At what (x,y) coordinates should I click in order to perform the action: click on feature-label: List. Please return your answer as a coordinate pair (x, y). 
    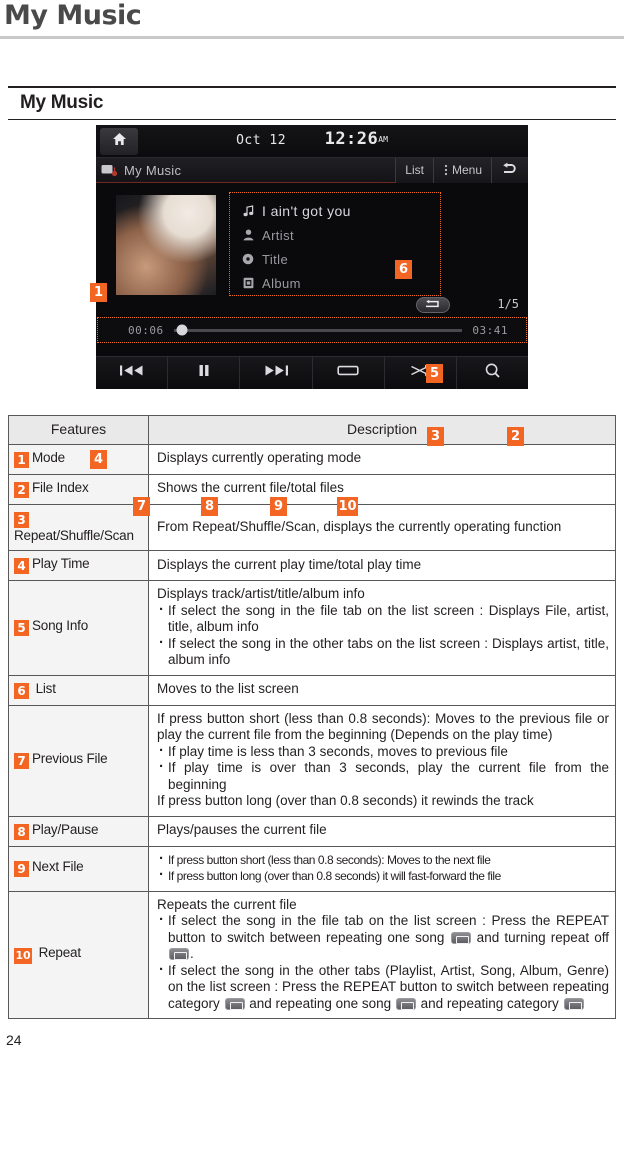
    Looking at the image, I should click on (45, 688).